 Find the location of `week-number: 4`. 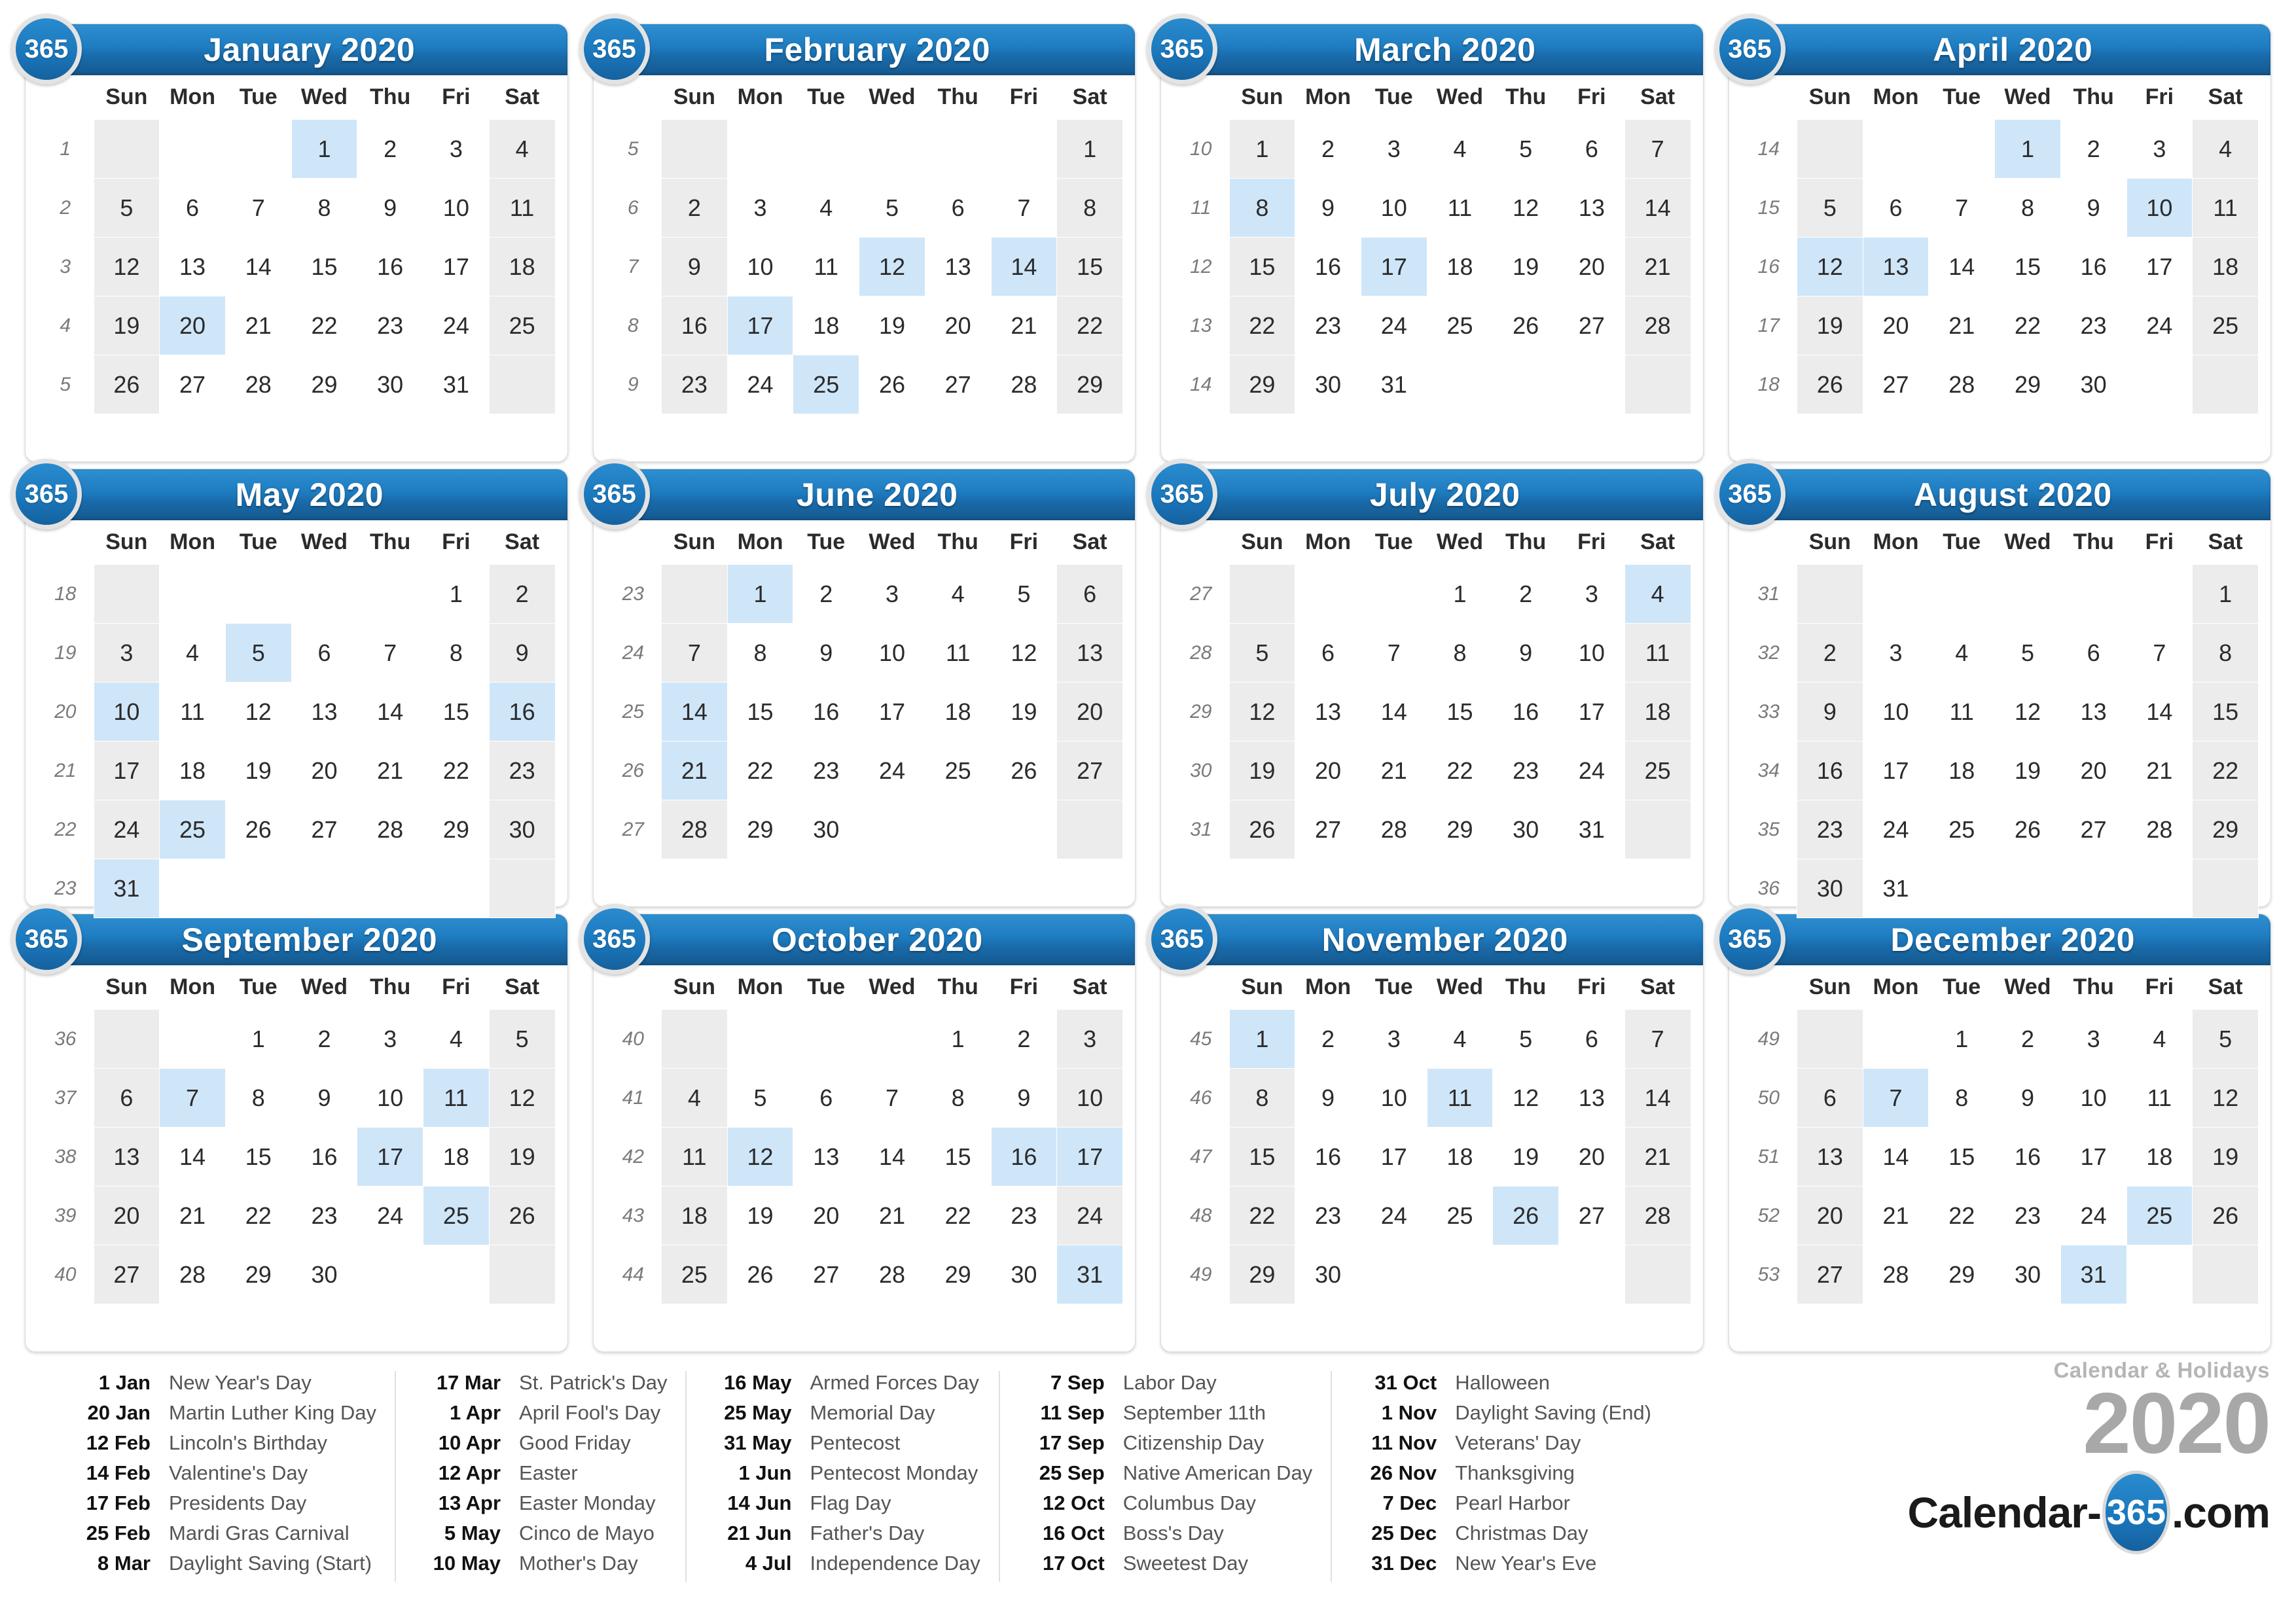

week-number: 4 is located at coordinates (65, 325).